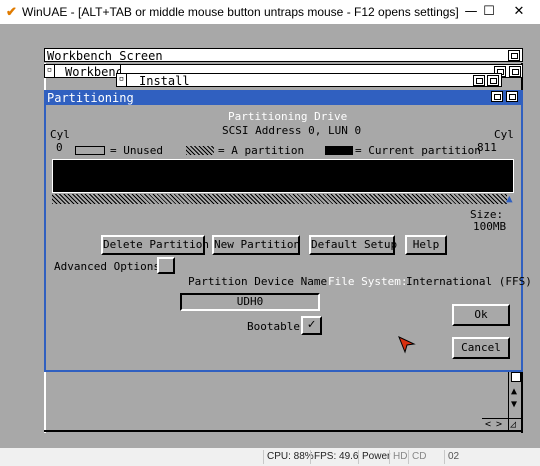  I want to click on partition-bar, so click(283, 176).